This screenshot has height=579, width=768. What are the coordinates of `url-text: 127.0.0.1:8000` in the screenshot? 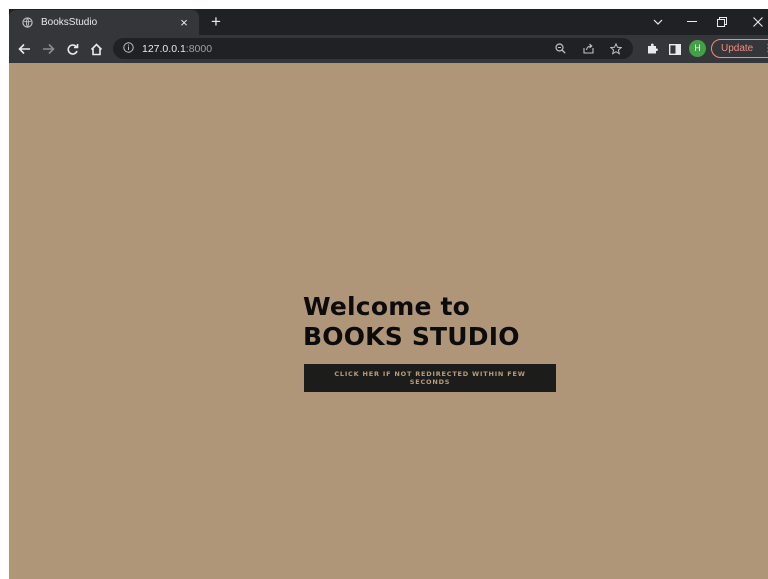 It's located at (177, 48).